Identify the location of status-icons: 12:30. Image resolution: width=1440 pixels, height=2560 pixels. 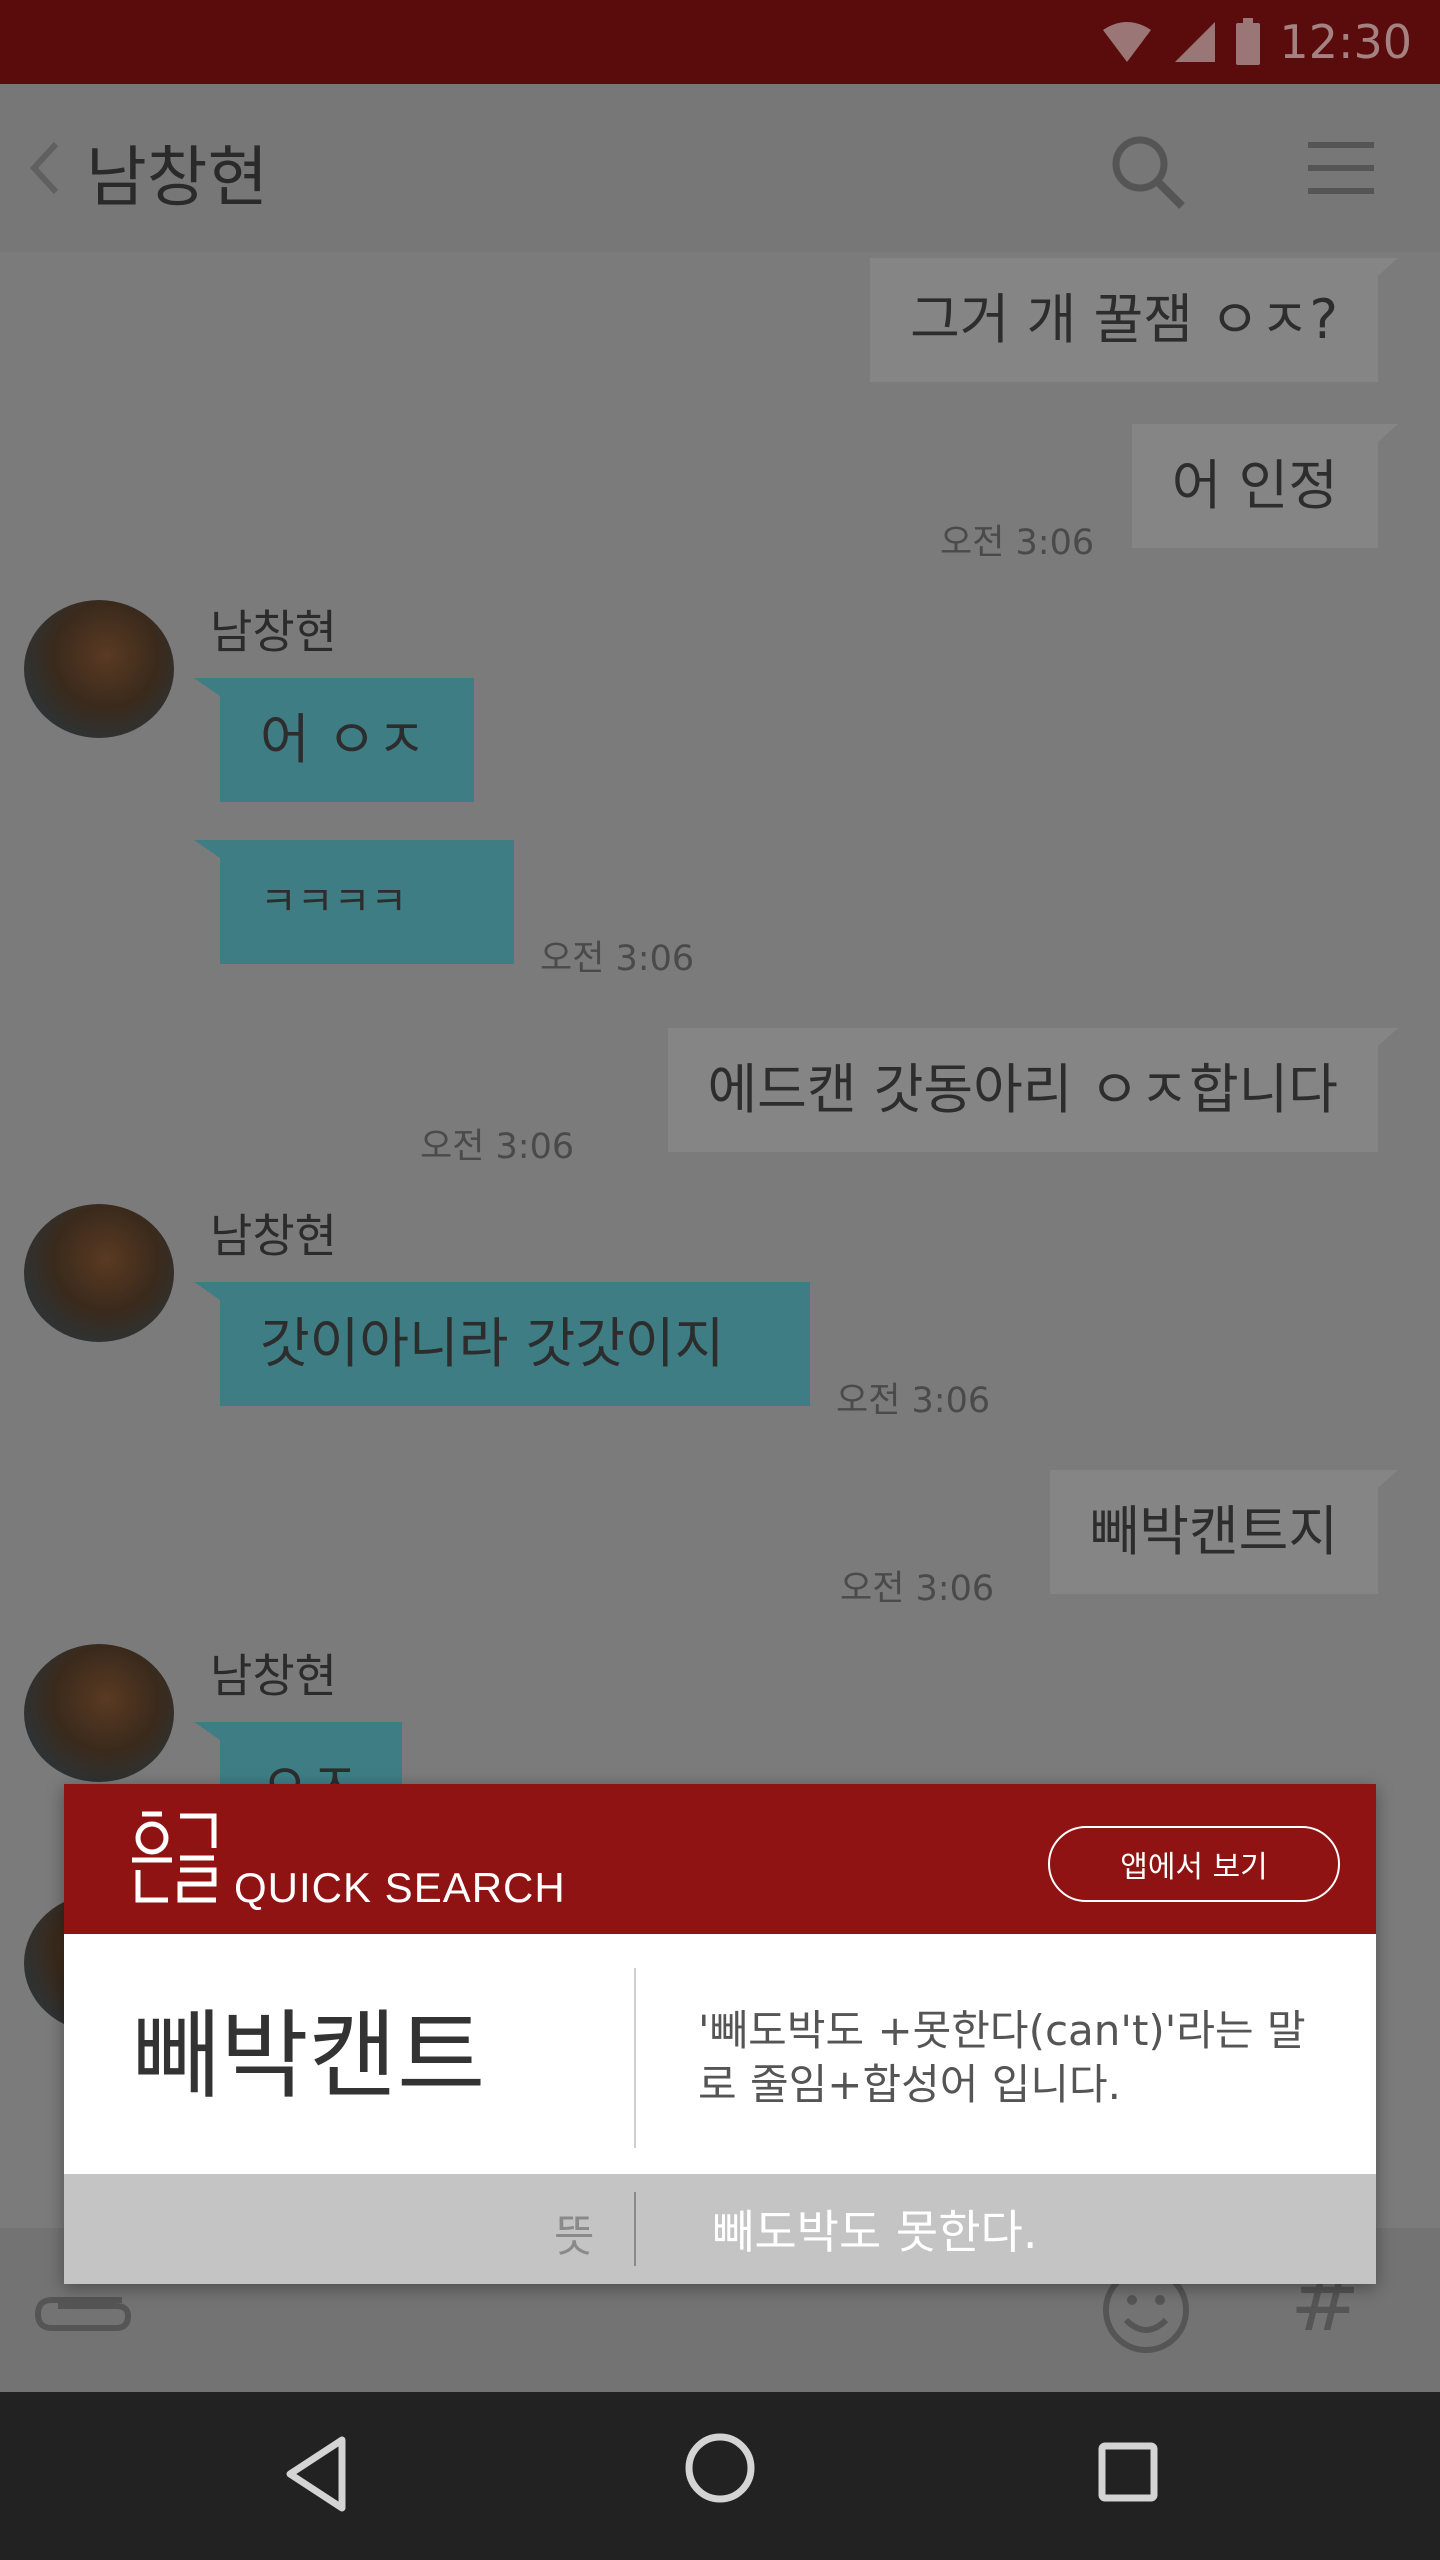
(1256, 42).